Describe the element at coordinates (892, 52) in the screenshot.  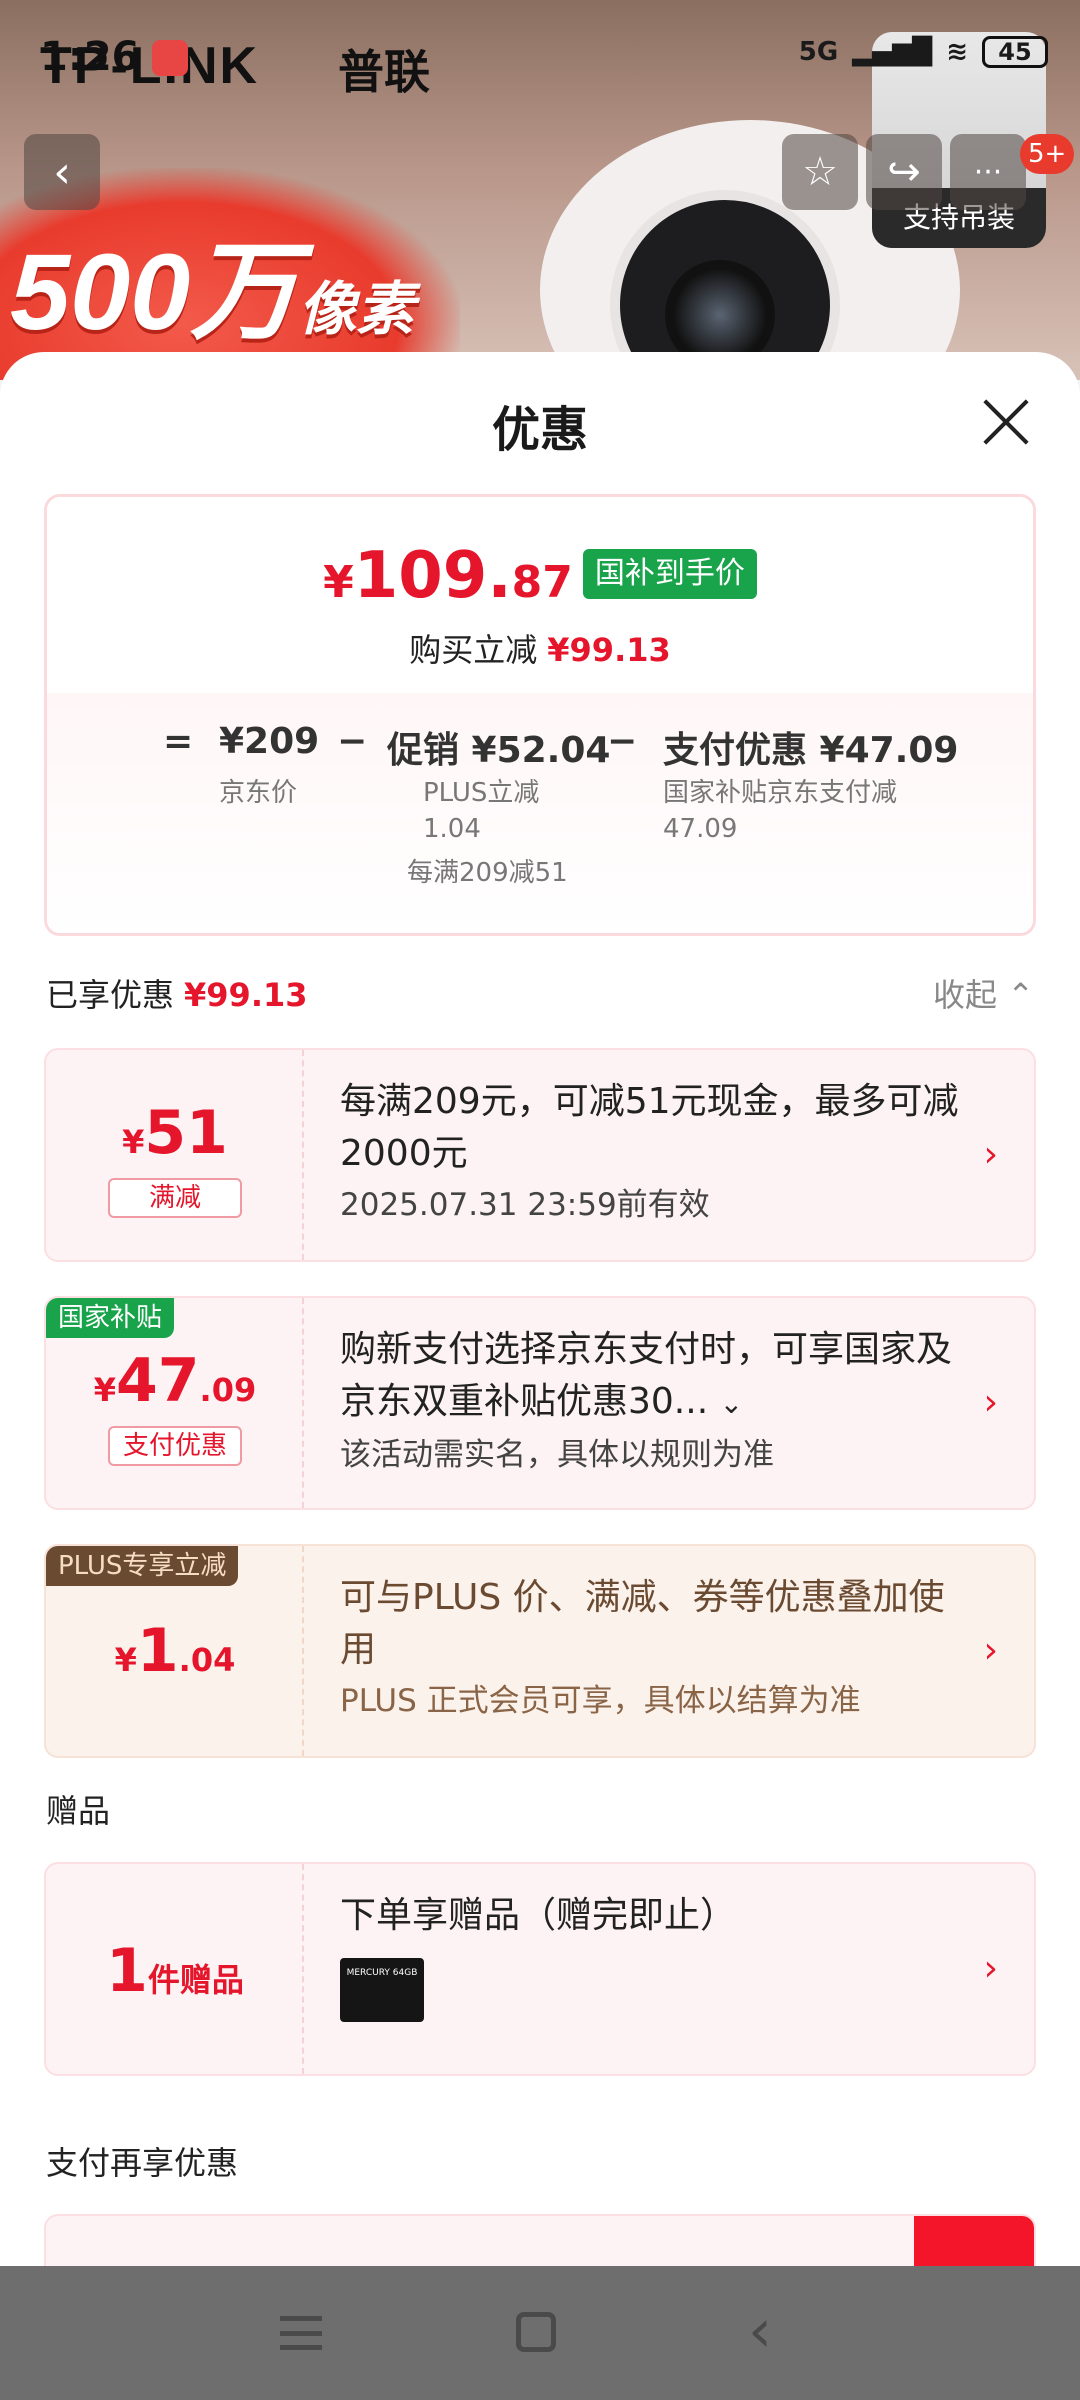
I see `signal-icon: ▂▄▆█` at that location.